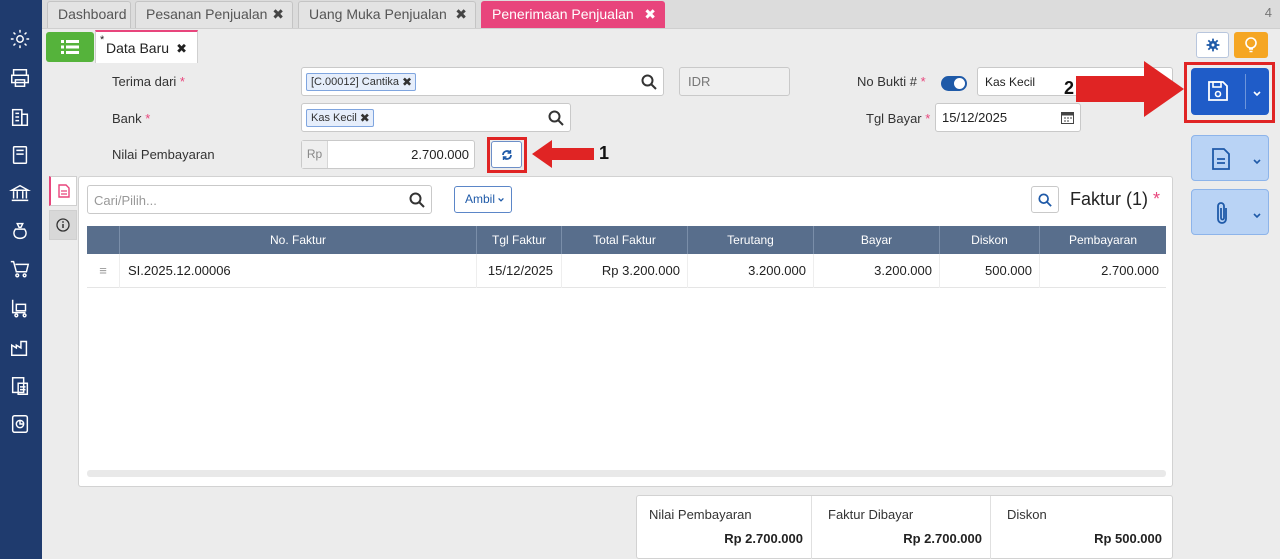 The image size is (1280, 559). I want to click on col-total-faktur: Total Faktur, so click(625, 240).